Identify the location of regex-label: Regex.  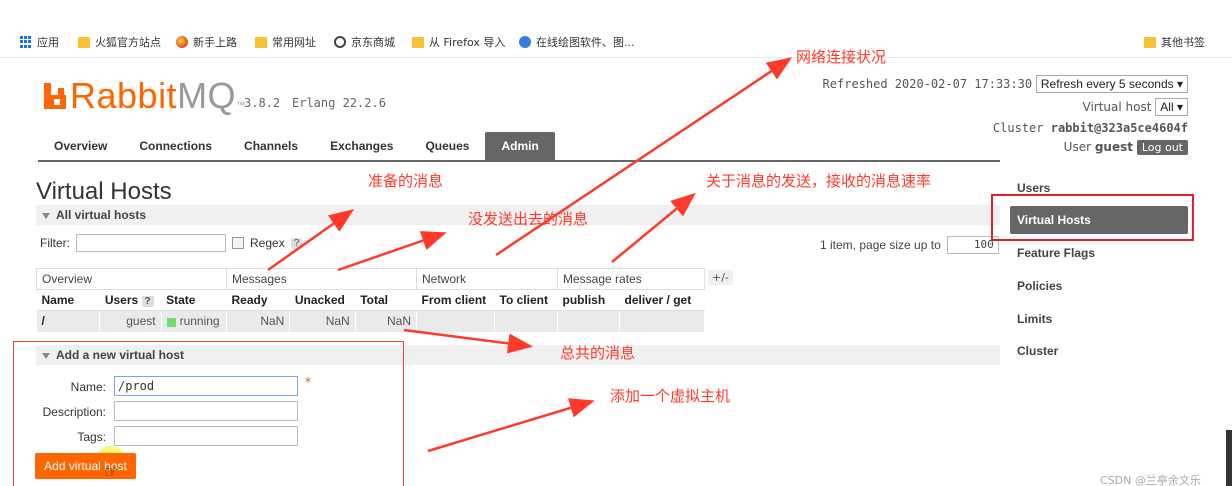
(267, 243).